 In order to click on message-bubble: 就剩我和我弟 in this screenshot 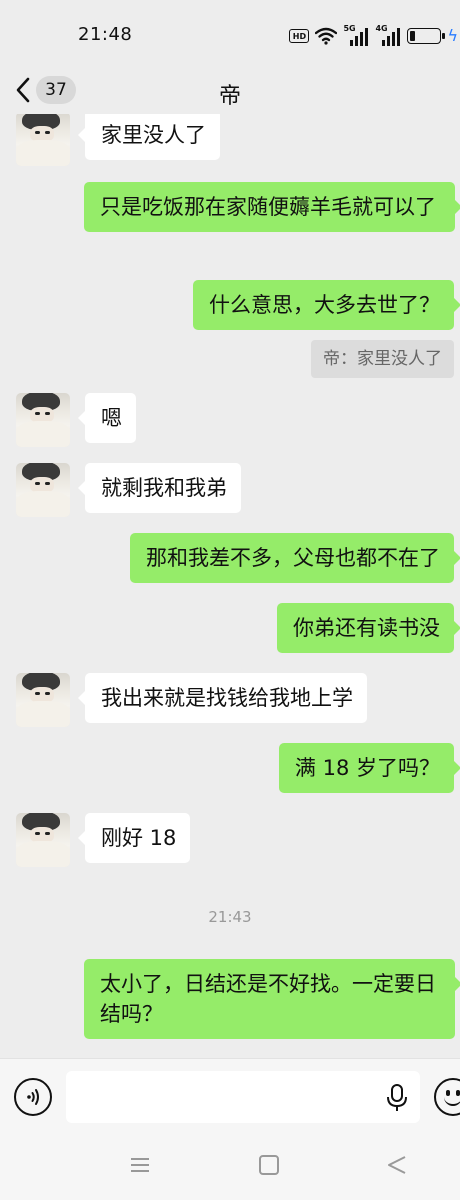, I will do `click(159, 488)`.